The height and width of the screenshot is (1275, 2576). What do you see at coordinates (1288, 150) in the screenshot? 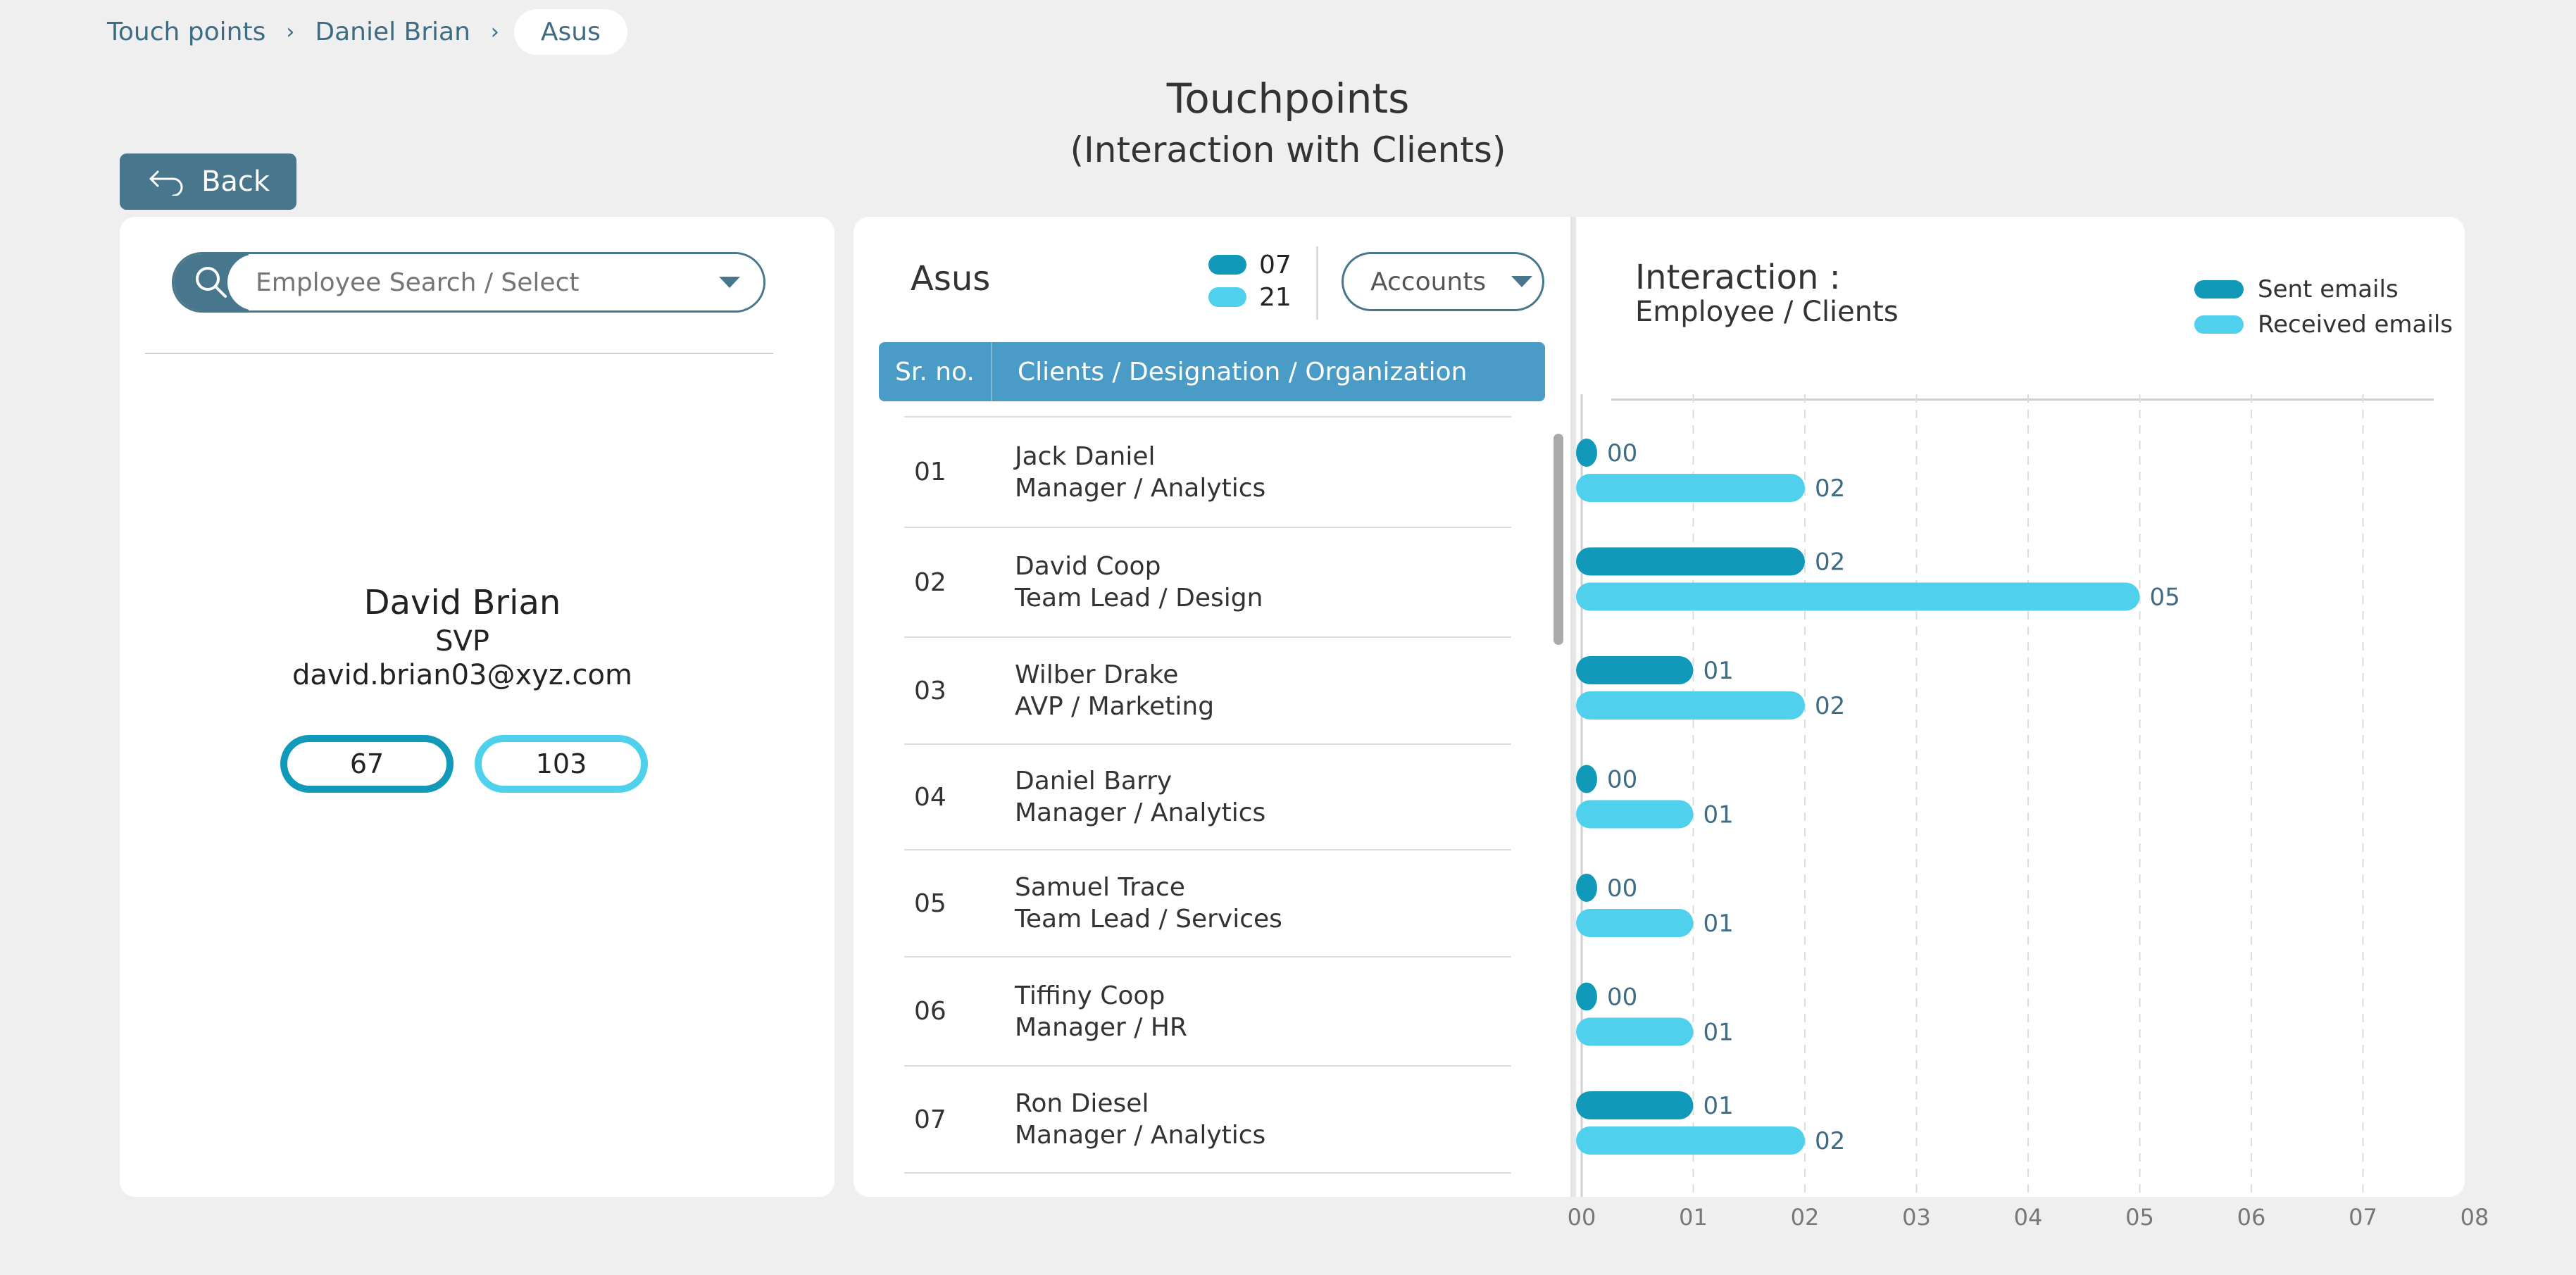
I see `page-subtitle: (Interaction with Clients)` at bounding box center [1288, 150].